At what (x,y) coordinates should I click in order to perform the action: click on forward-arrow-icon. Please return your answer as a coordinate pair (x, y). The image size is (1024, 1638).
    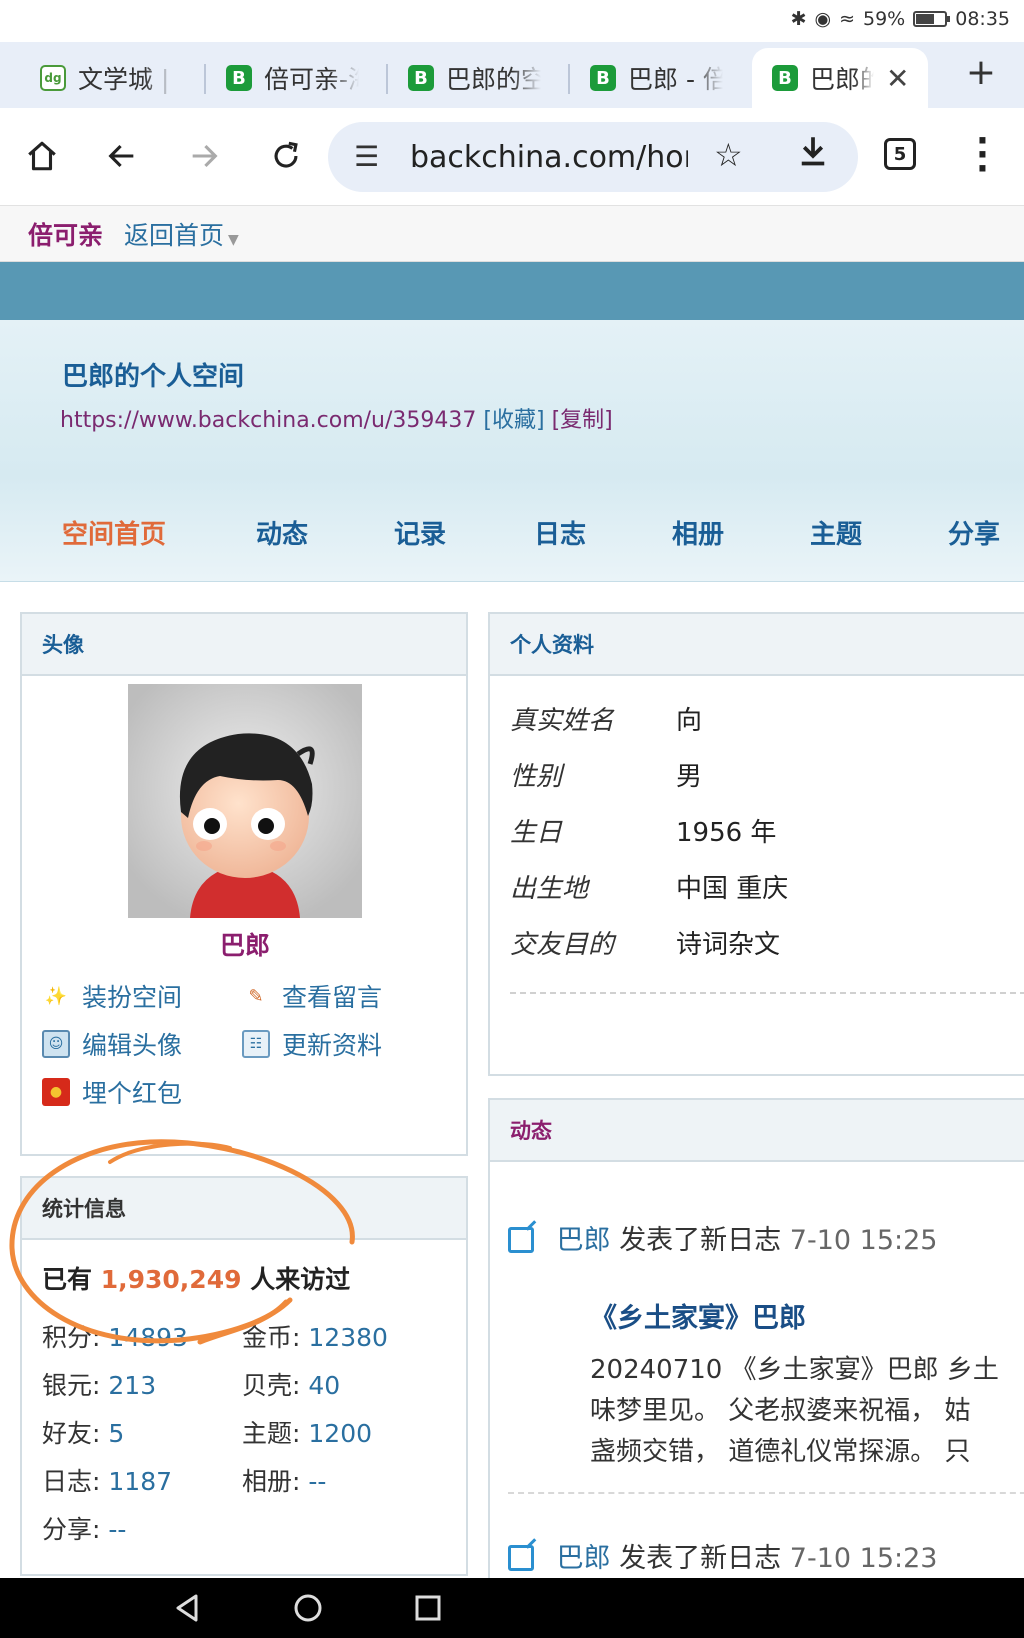
    Looking at the image, I should click on (204, 156).